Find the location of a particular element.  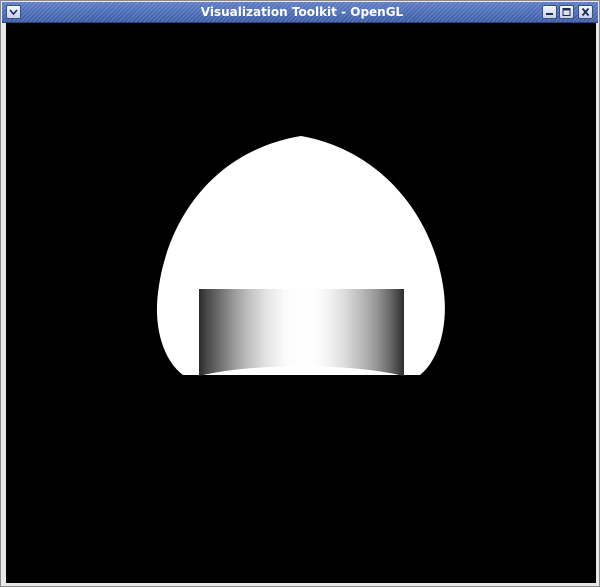

close-icon is located at coordinates (585, 12).